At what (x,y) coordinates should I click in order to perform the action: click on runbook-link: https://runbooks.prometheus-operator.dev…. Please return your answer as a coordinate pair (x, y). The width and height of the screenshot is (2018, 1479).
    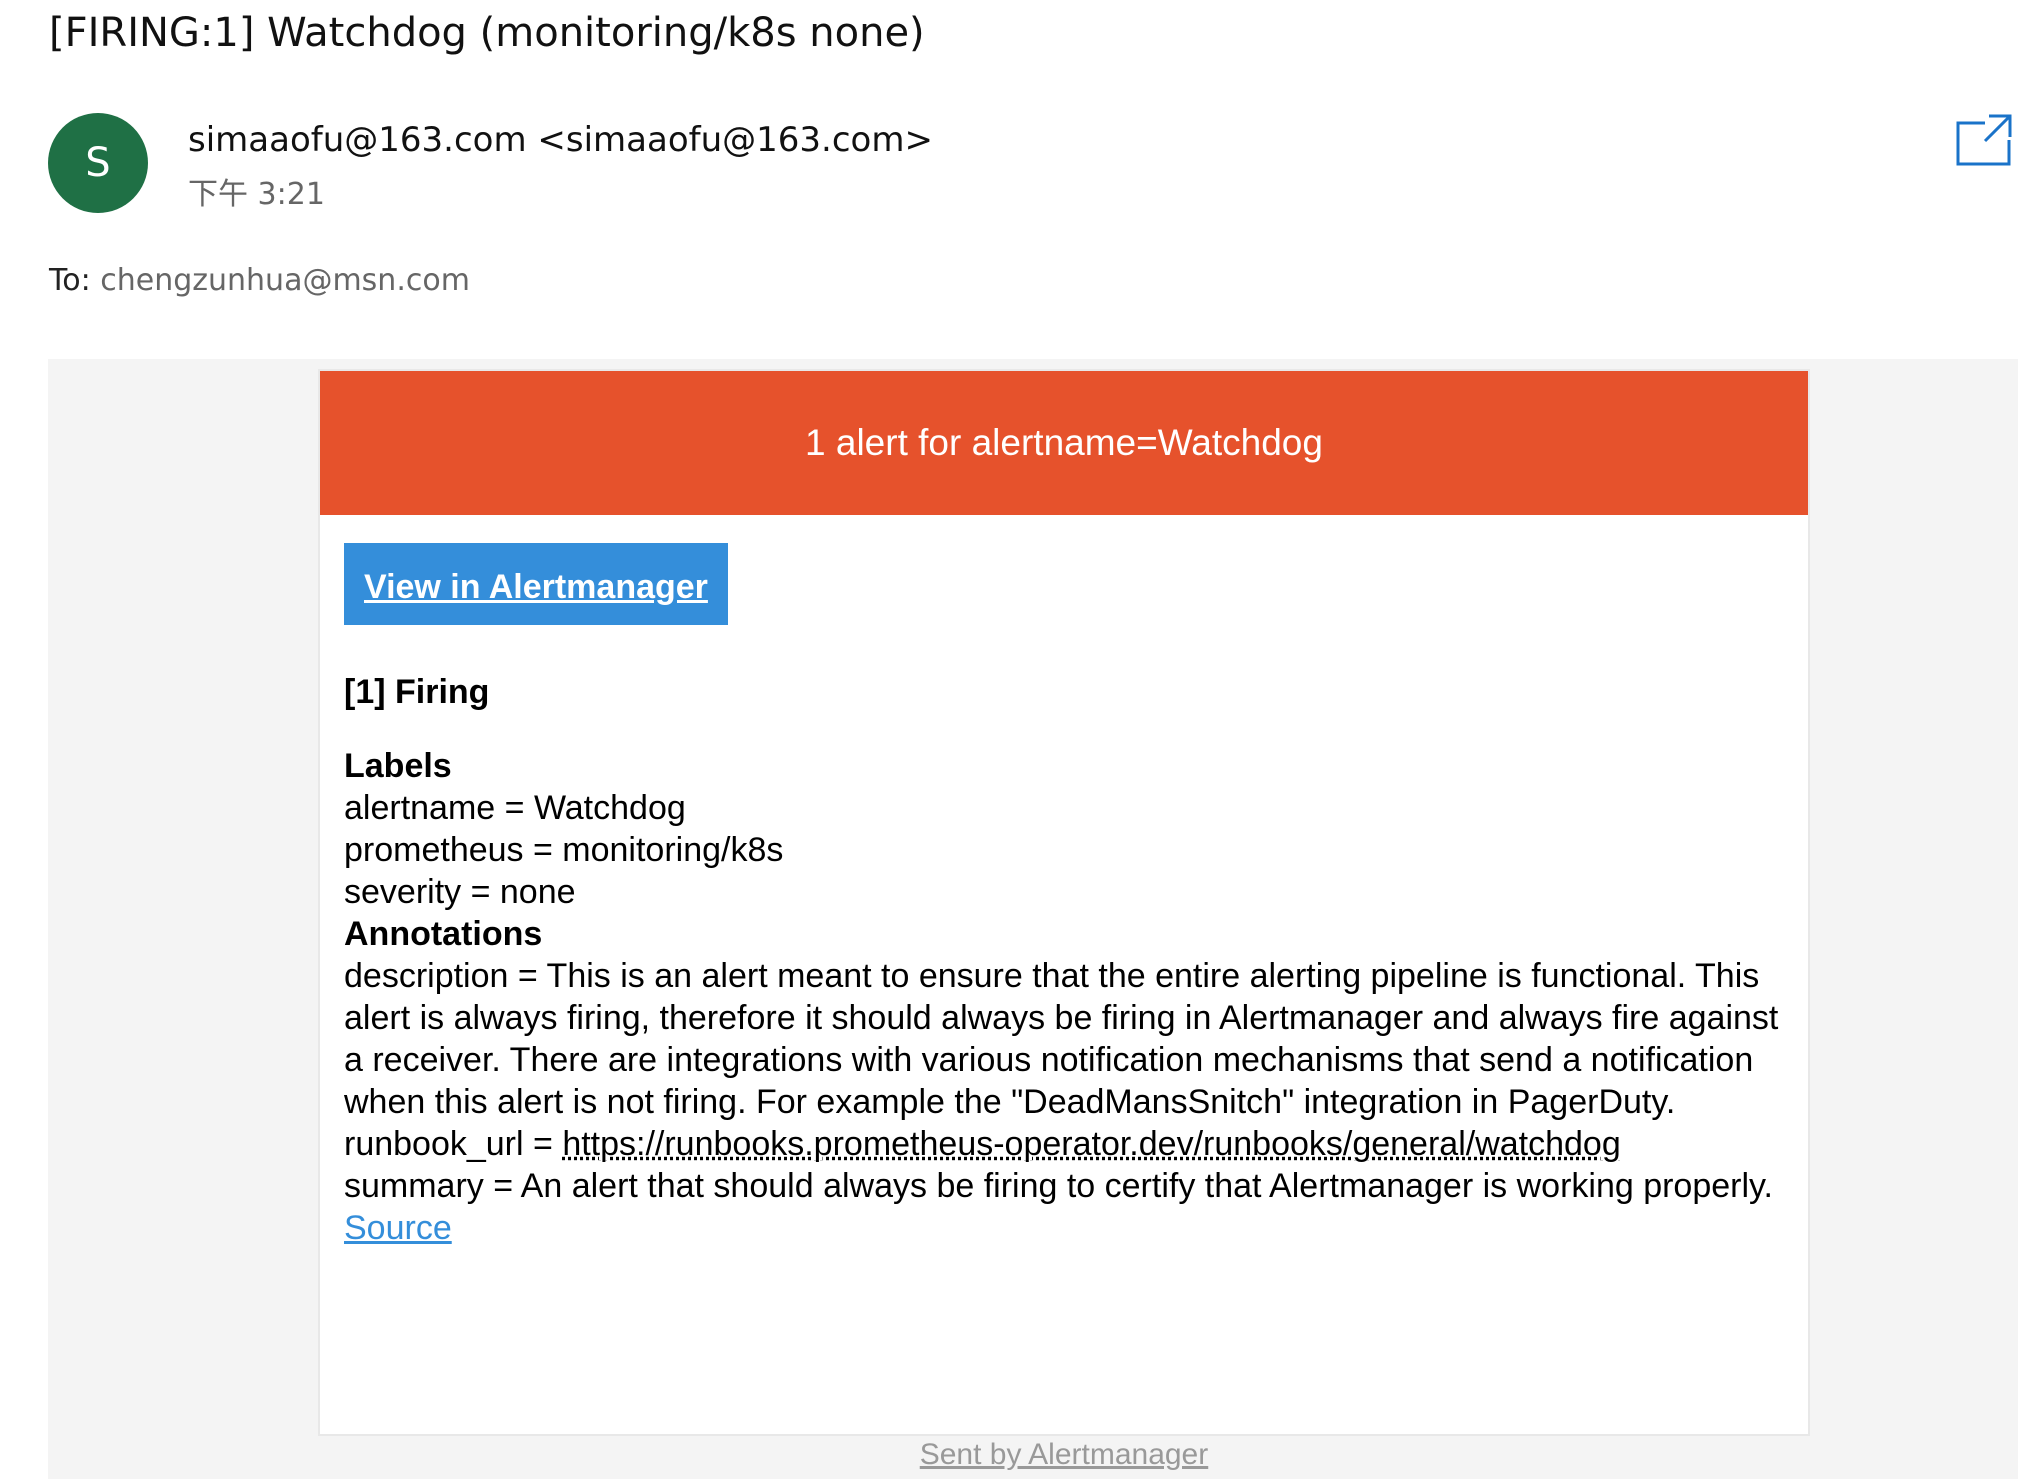
    Looking at the image, I should click on (1091, 1144).